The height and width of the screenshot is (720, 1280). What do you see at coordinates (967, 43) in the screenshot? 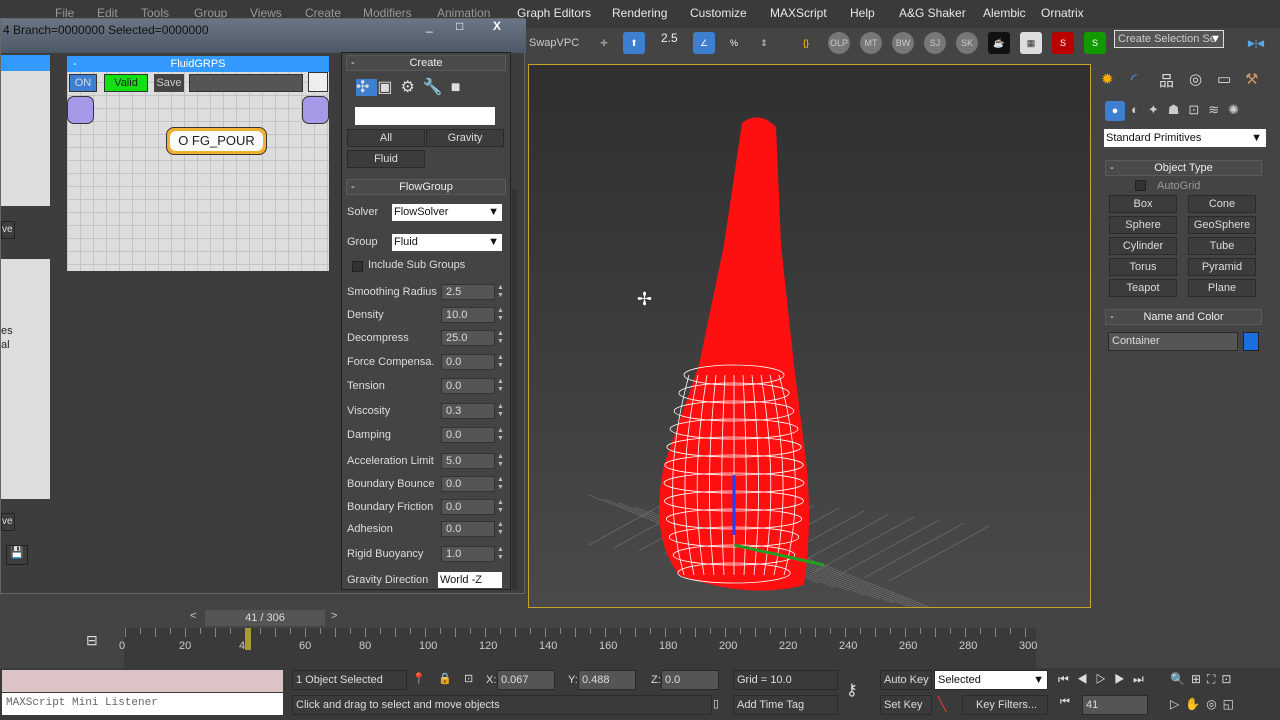
I see `sk-icon: SK` at bounding box center [967, 43].